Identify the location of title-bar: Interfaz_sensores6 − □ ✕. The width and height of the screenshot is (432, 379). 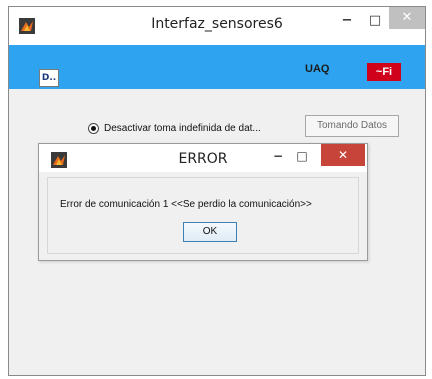
(217, 26).